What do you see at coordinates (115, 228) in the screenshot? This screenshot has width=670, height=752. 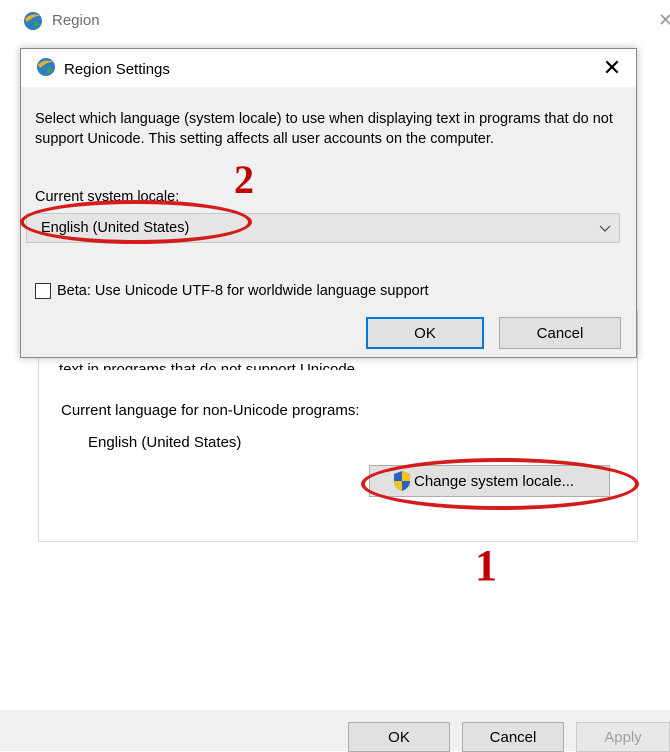 I see `system-locale-value: English (United States)` at bounding box center [115, 228].